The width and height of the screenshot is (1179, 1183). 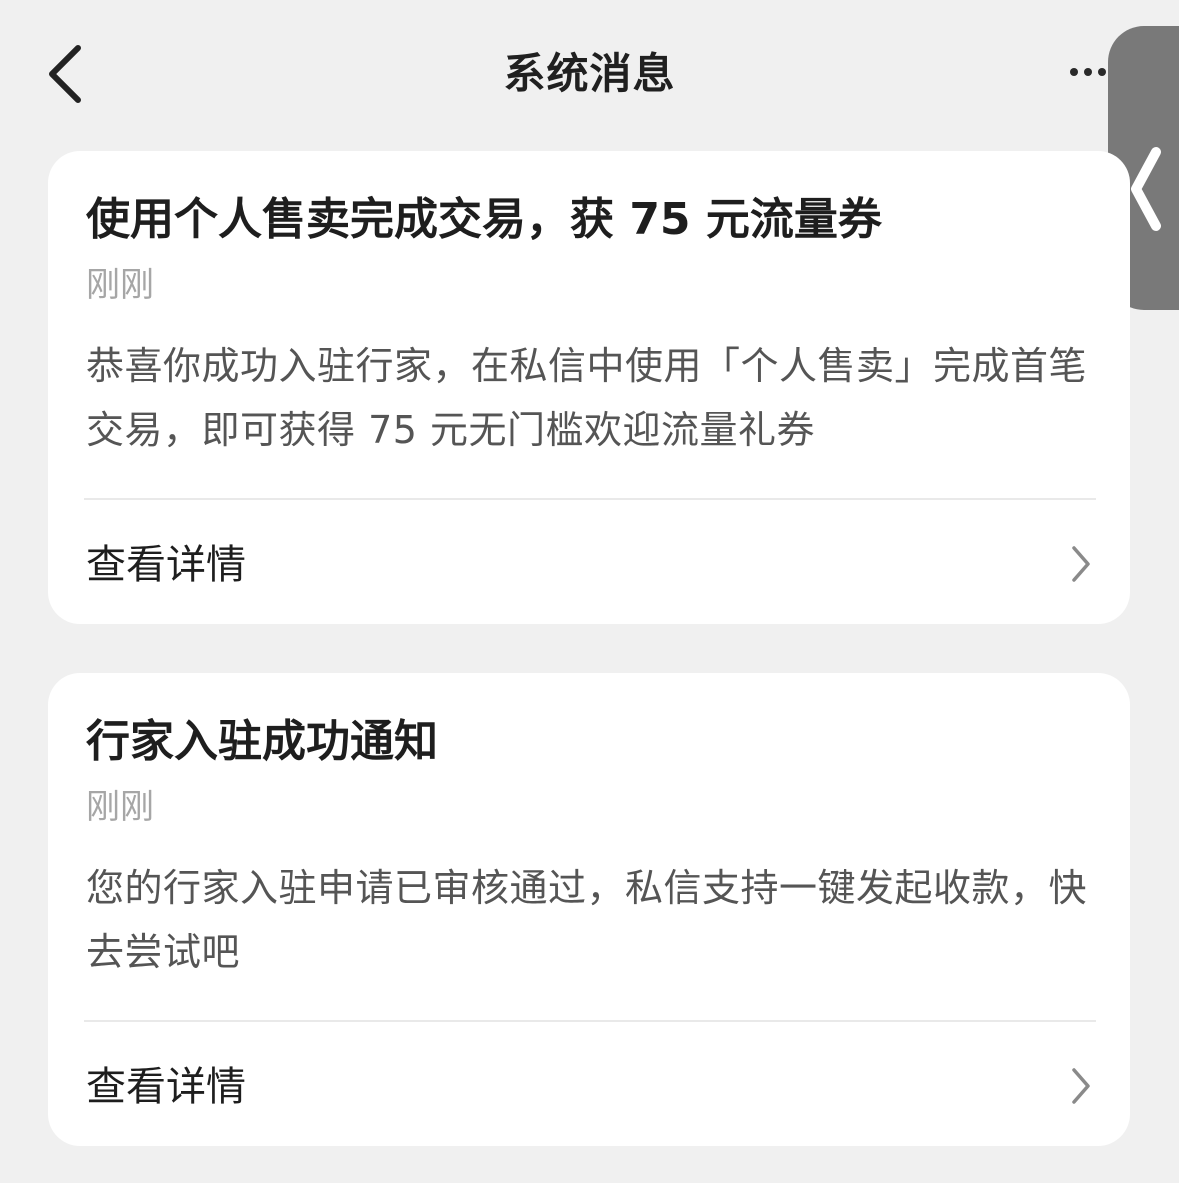 I want to click on message-body: 您的行家入驻申请已审核通过，私信支持一键发起收款，快去尝试吧, so click(x=587, y=920).